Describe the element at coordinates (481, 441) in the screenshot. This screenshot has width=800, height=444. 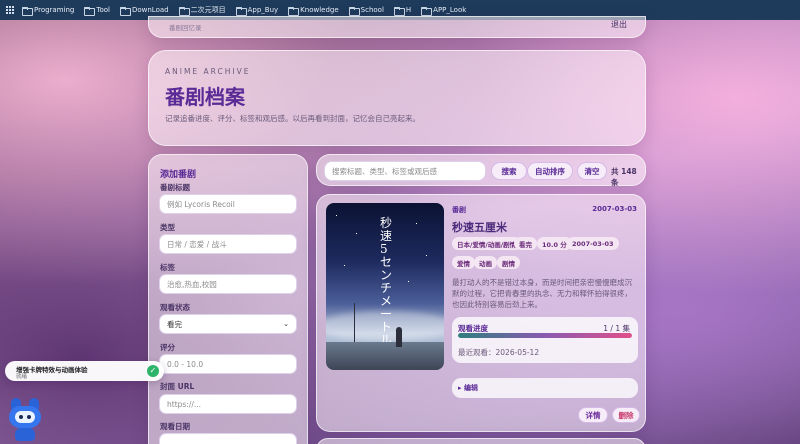
I see `next-card` at that location.